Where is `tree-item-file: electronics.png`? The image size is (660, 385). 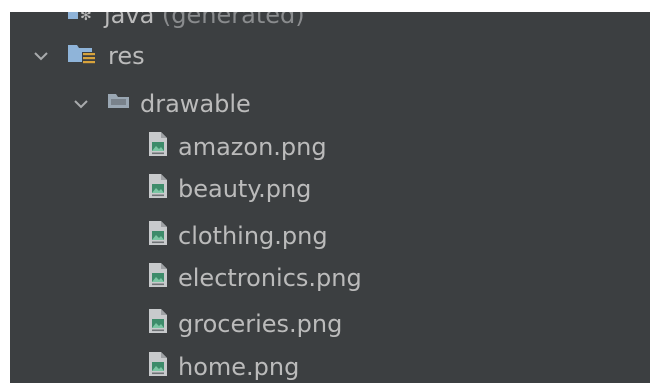
tree-item-file: electronics.png is located at coordinates (254, 278).